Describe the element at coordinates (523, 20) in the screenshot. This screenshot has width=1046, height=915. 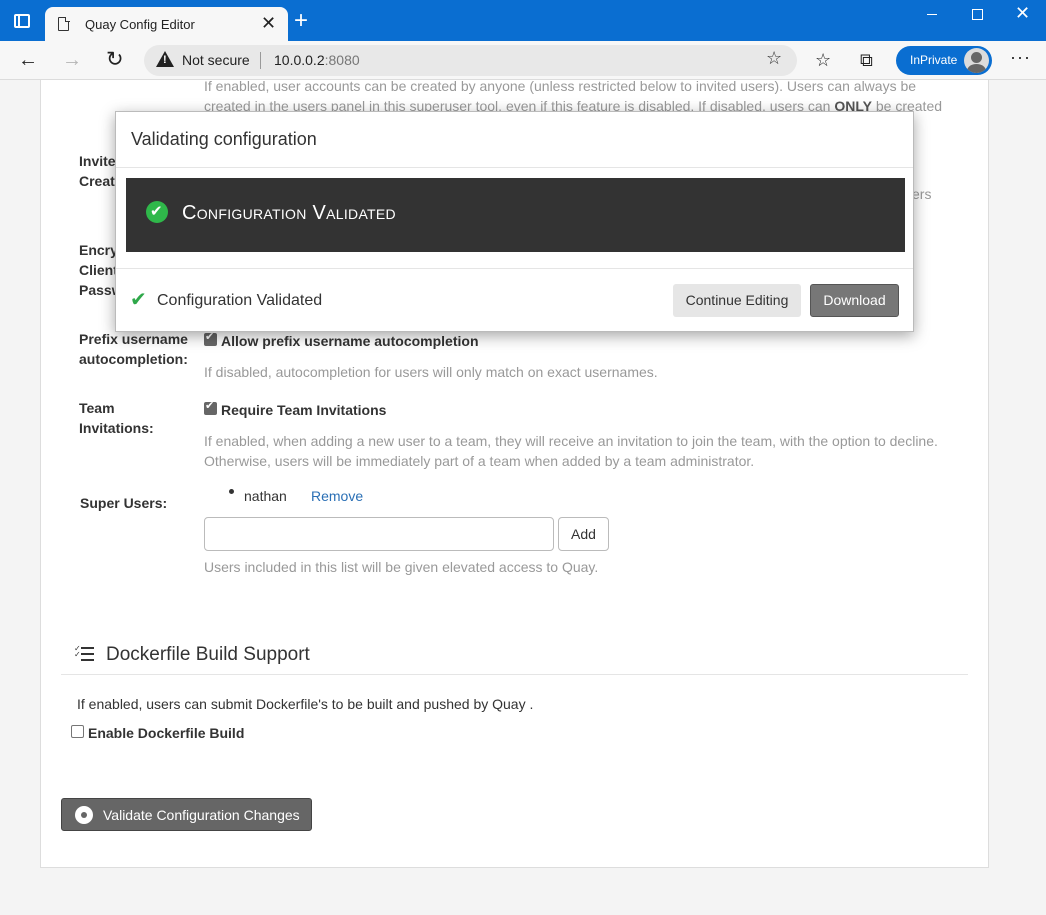
I see `browser-tab-bar: Quay Config Editor ✕ + ✕` at that location.